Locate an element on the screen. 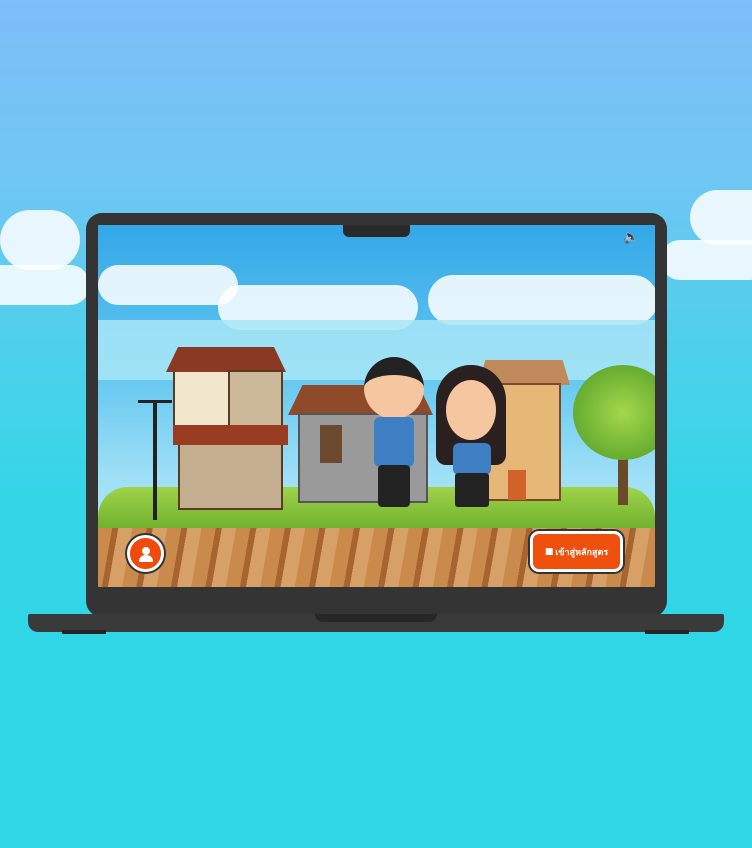 The width and height of the screenshot is (752, 848). girl-skirt is located at coordinates (472, 490).